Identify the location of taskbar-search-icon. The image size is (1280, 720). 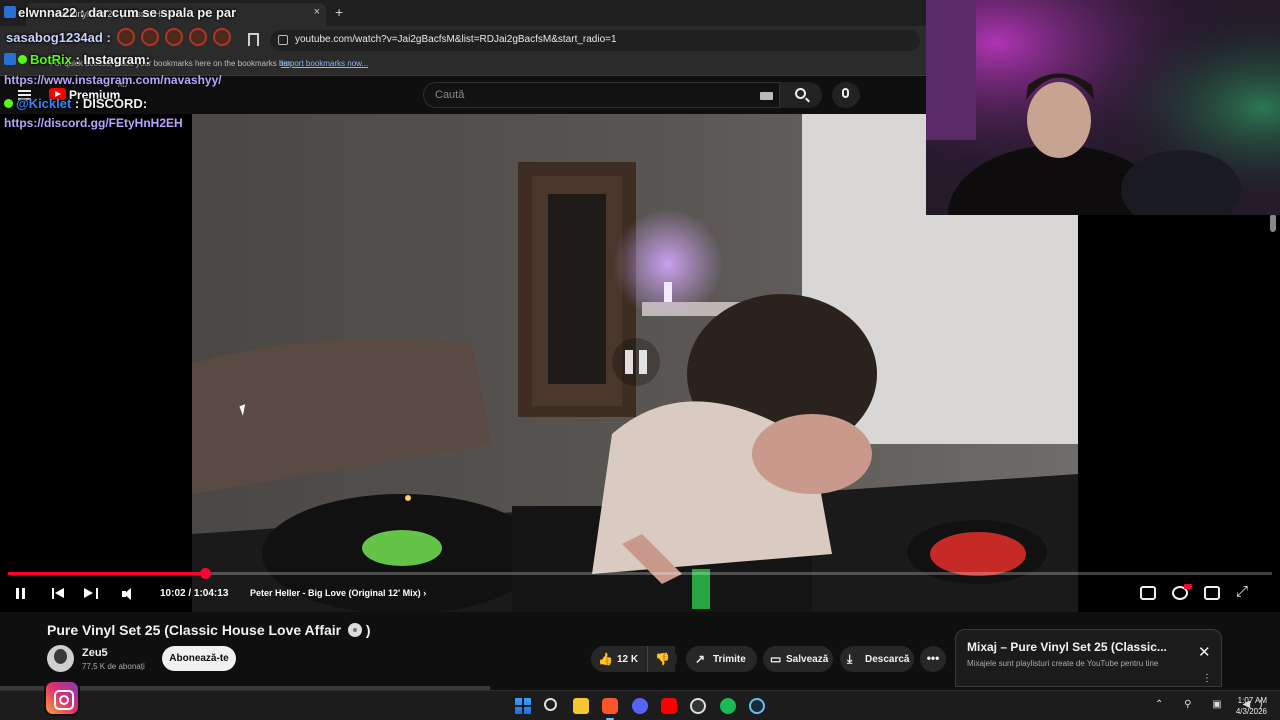
(550, 704).